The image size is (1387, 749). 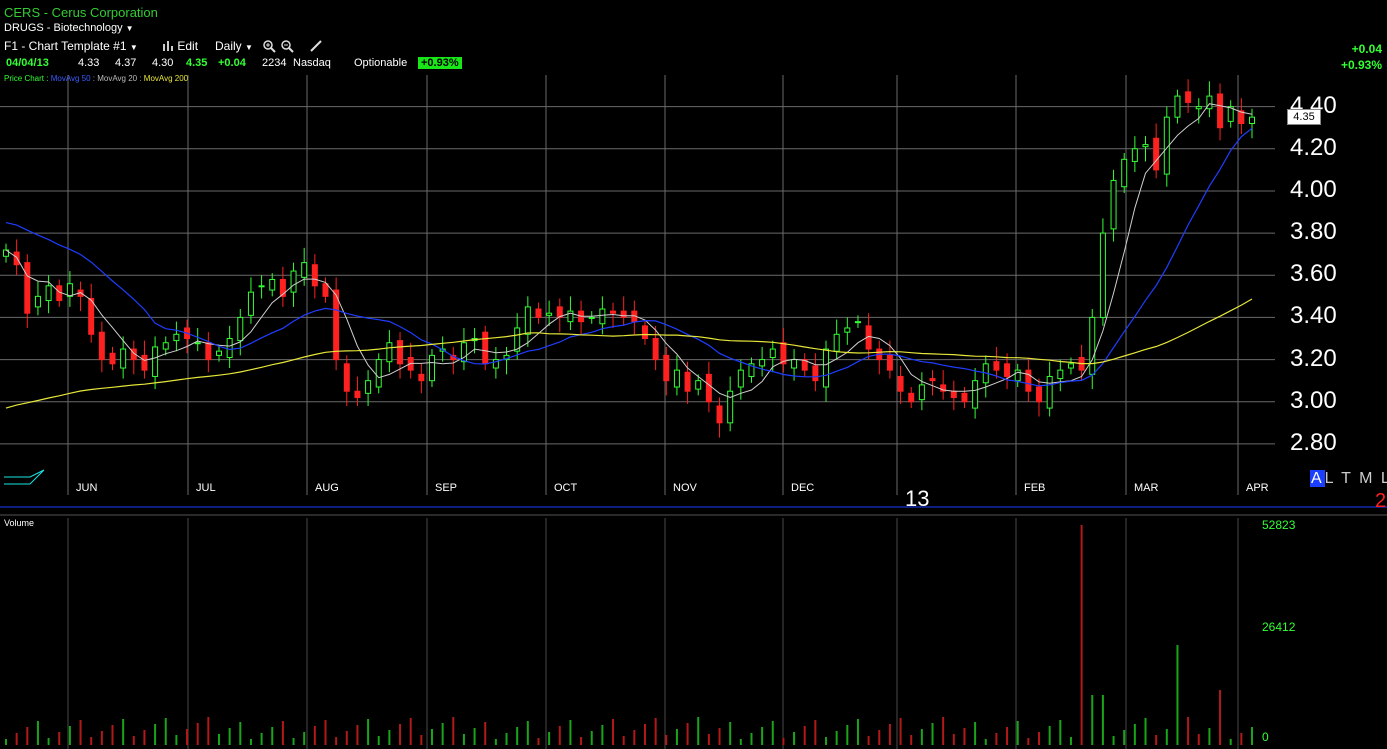 What do you see at coordinates (24, 477) in the screenshot?
I see `scroll-marker-icon` at bounding box center [24, 477].